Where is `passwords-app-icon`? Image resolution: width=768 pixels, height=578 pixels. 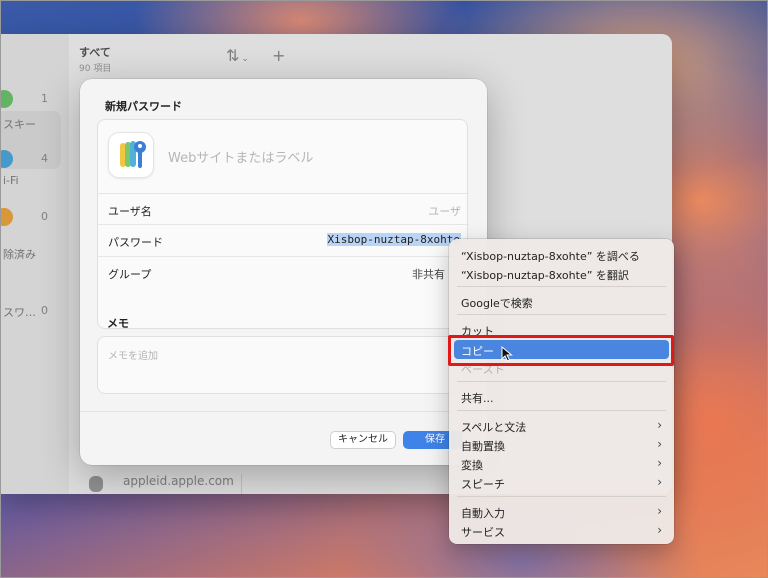 passwords-app-icon is located at coordinates (131, 155).